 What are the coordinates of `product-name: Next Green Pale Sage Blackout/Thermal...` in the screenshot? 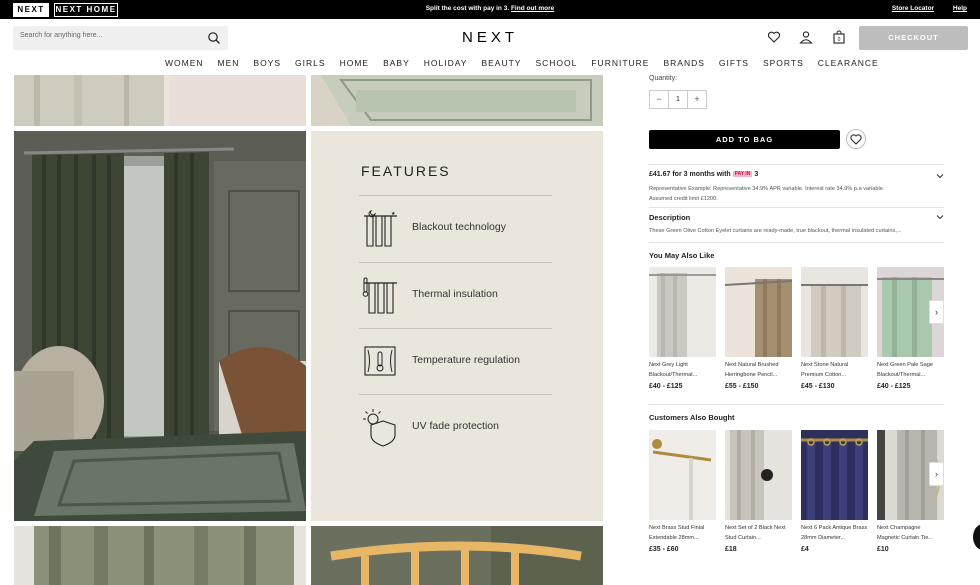 It's located at (910, 370).